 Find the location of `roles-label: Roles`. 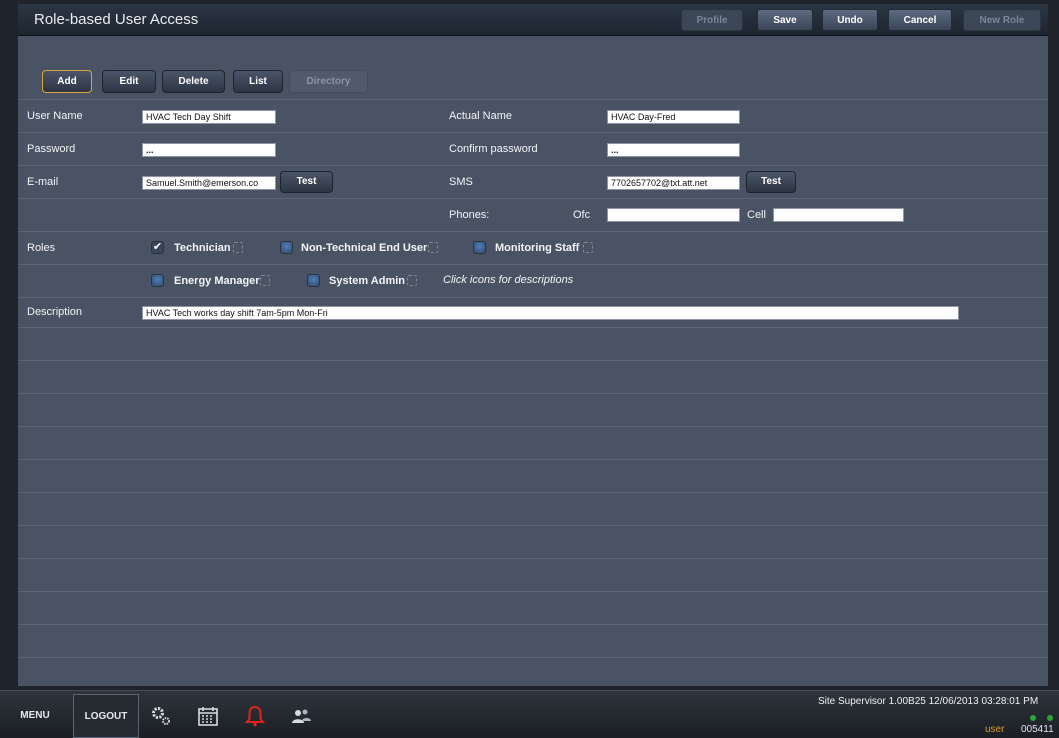

roles-label: Roles is located at coordinates (41, 248).